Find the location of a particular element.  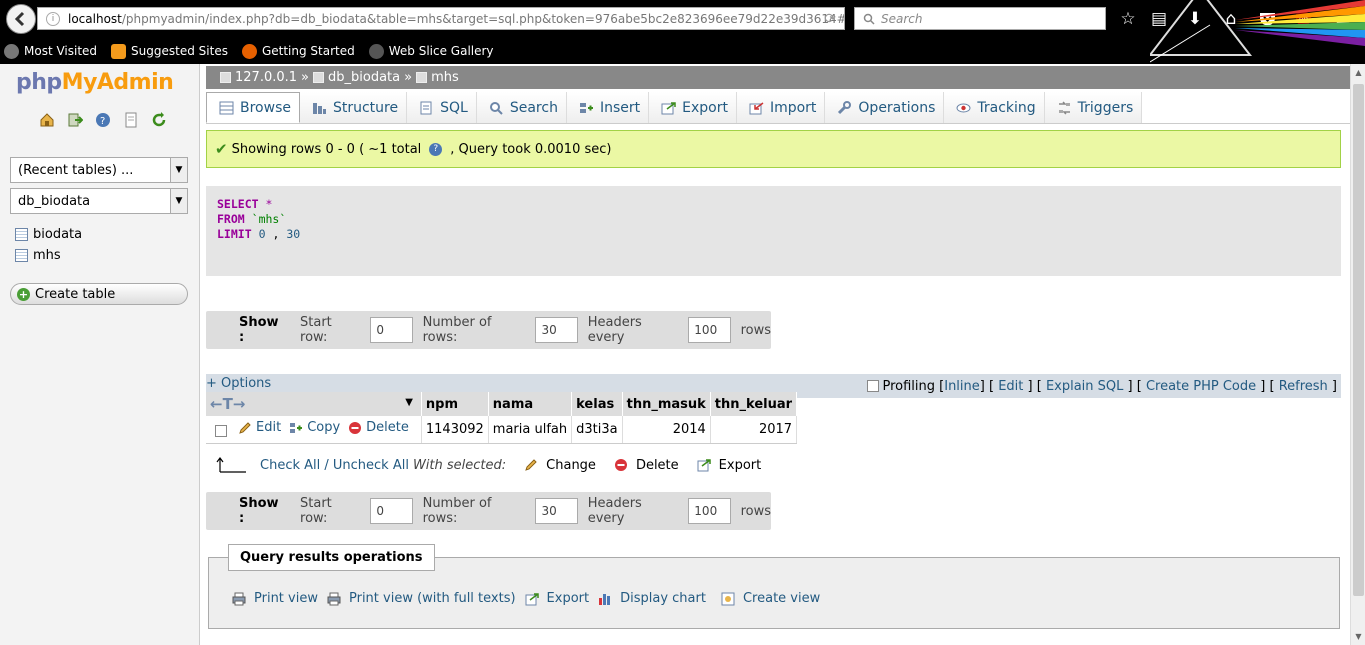

column-header-npm: npm is located at coordinates (455, 404).